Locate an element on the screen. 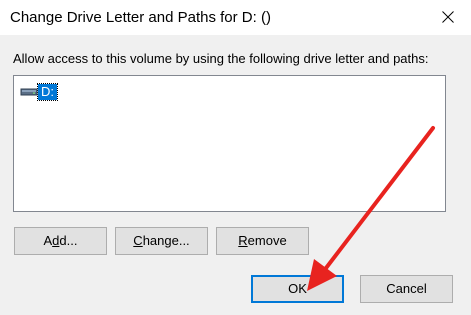  remove-label-mnemonic: R is located at coordinates (243, 240).